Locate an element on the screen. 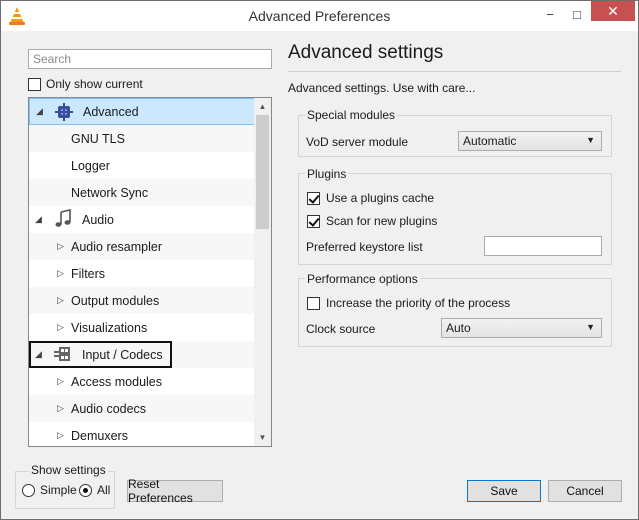  scan-new-plugins-checkbox is located at coordinates (313, 221).